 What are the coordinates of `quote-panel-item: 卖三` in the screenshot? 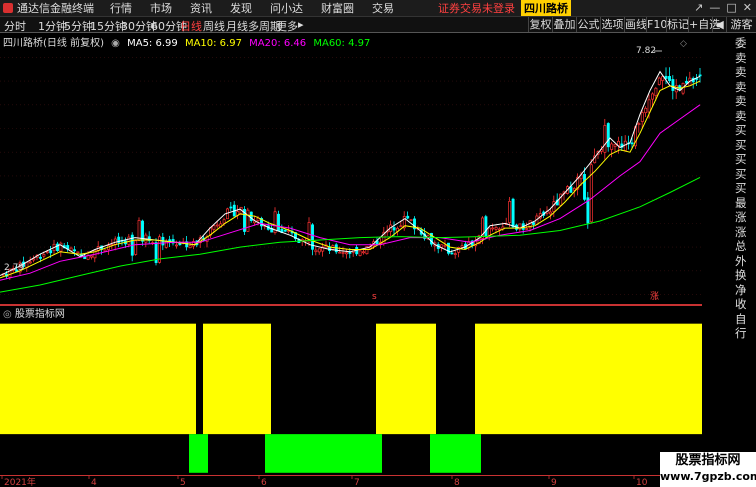 It's located at (741, 86).